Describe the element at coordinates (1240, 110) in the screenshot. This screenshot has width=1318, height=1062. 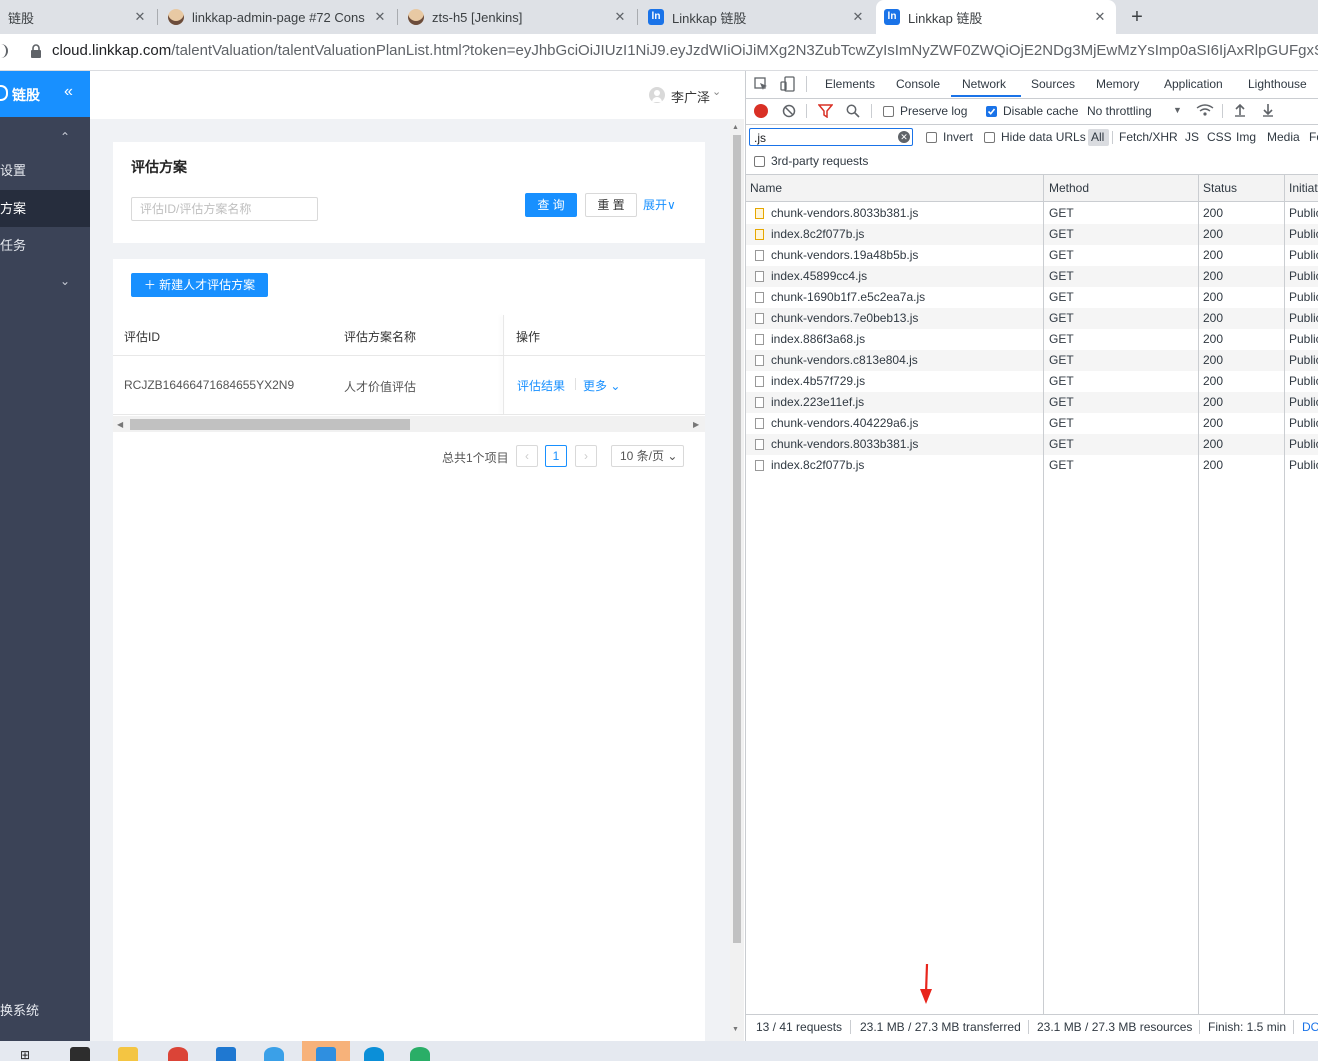
I see `import-har-icon` at that location.